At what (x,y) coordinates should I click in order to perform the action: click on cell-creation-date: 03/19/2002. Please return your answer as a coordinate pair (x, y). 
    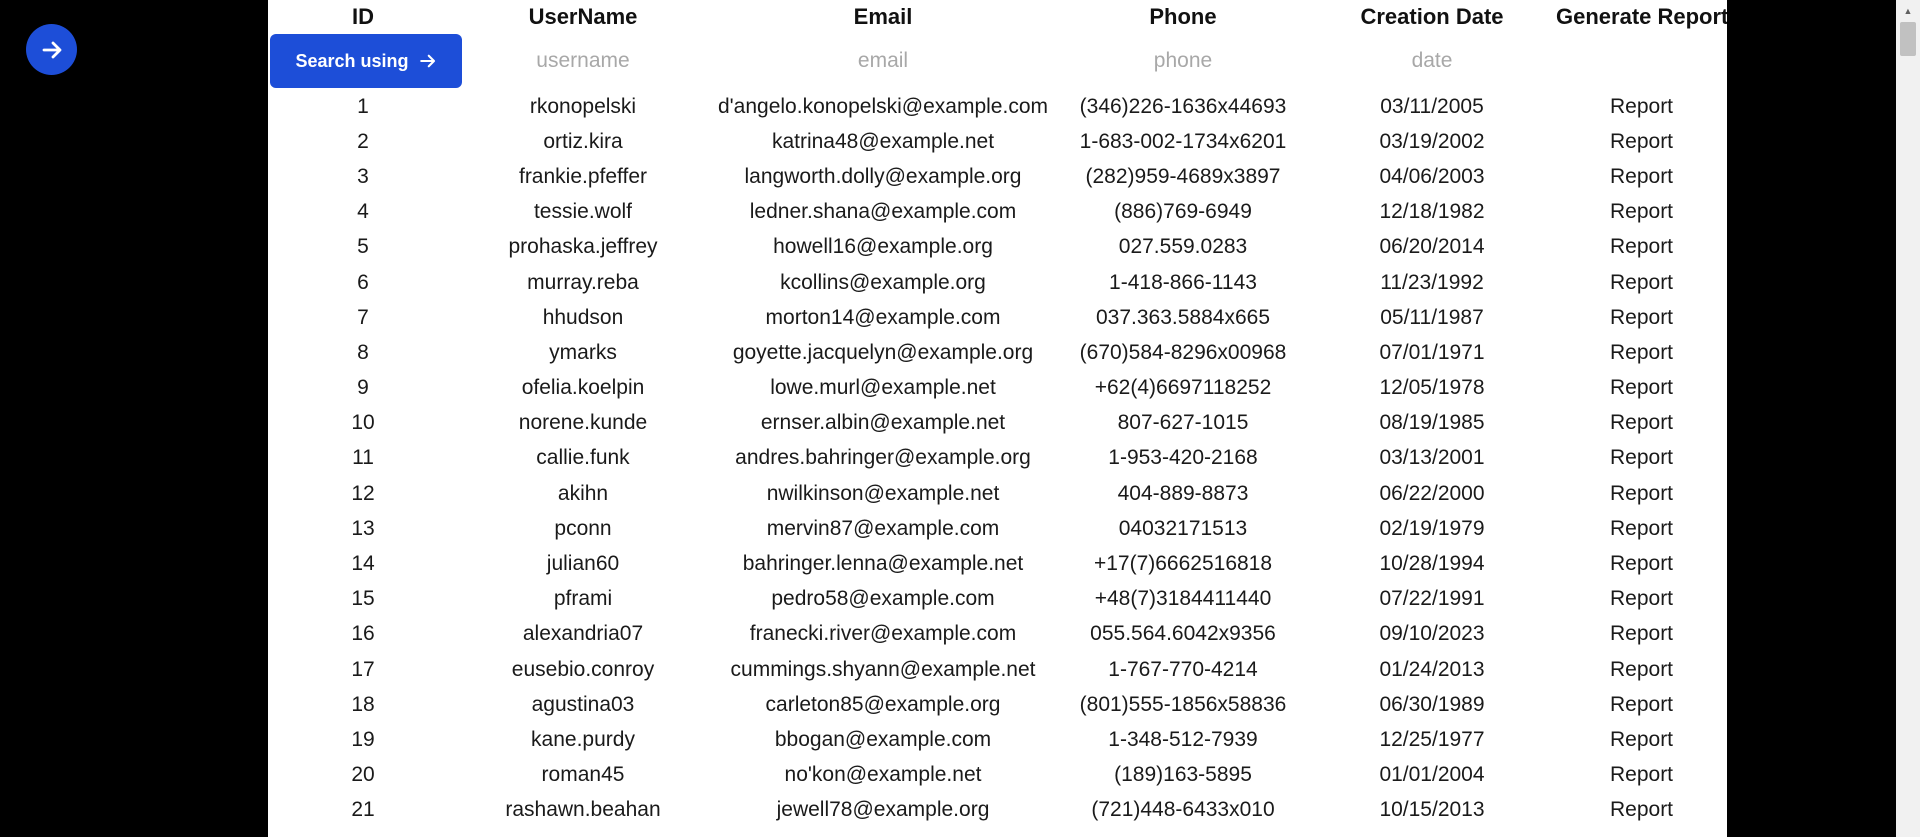
    Looking at the image, I should click on (1432, 141).